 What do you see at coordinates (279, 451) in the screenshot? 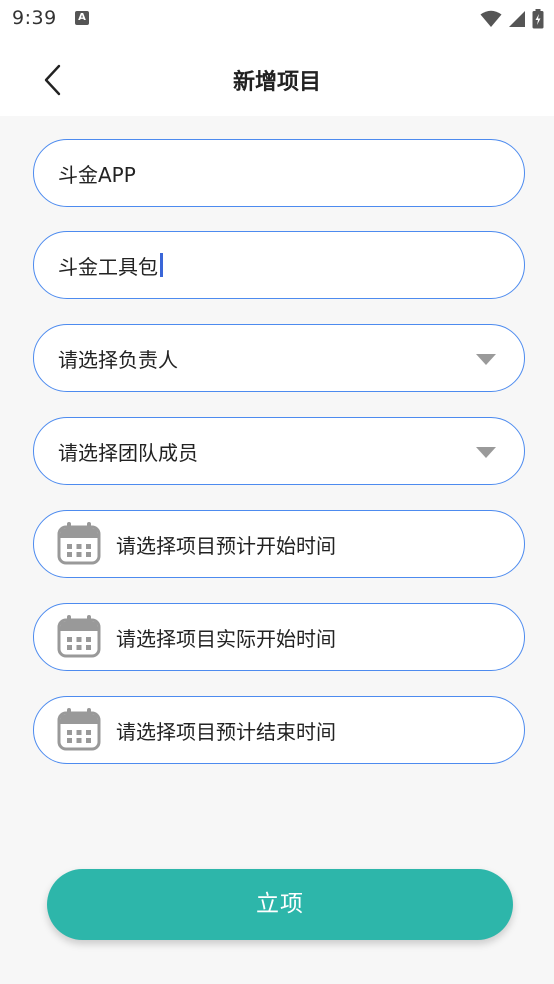
I see `members-select: 请选择团队成员` at bounding box center [279, 451].